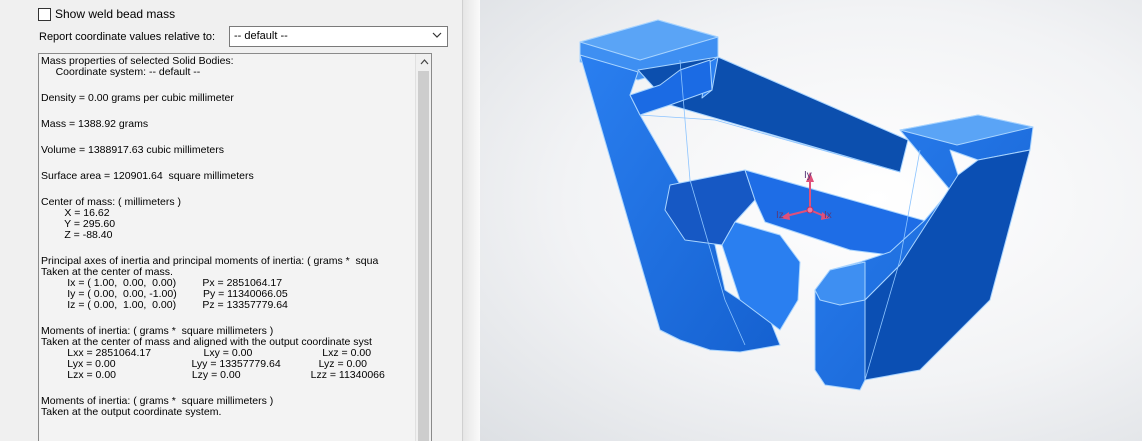  Describe the element at coordinates (338, 36) in the screenshot. I see `coordinate-system-dropdown: -- default --` at that location.